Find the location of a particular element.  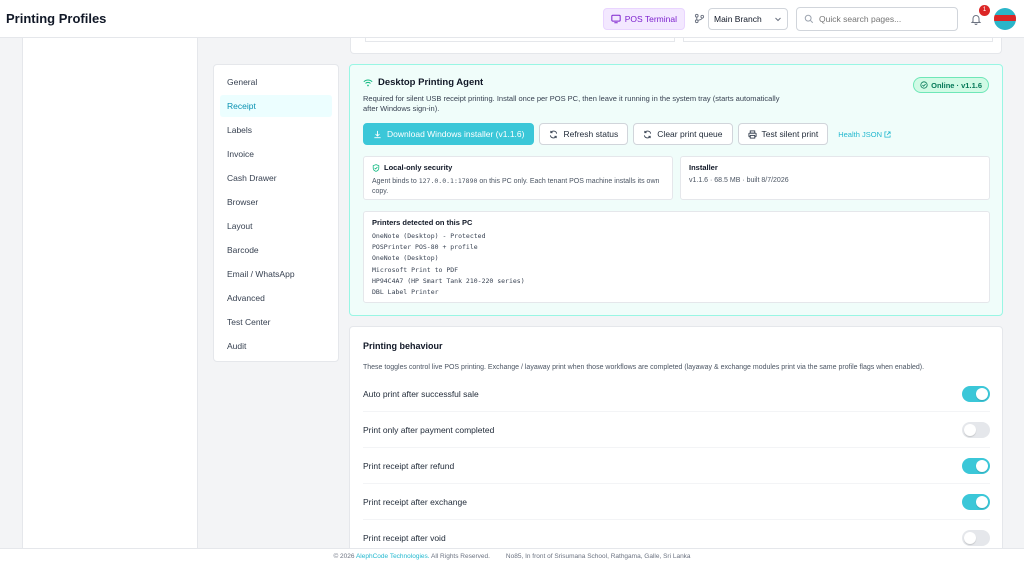

printer-icon is located at coordinates (752, 134).